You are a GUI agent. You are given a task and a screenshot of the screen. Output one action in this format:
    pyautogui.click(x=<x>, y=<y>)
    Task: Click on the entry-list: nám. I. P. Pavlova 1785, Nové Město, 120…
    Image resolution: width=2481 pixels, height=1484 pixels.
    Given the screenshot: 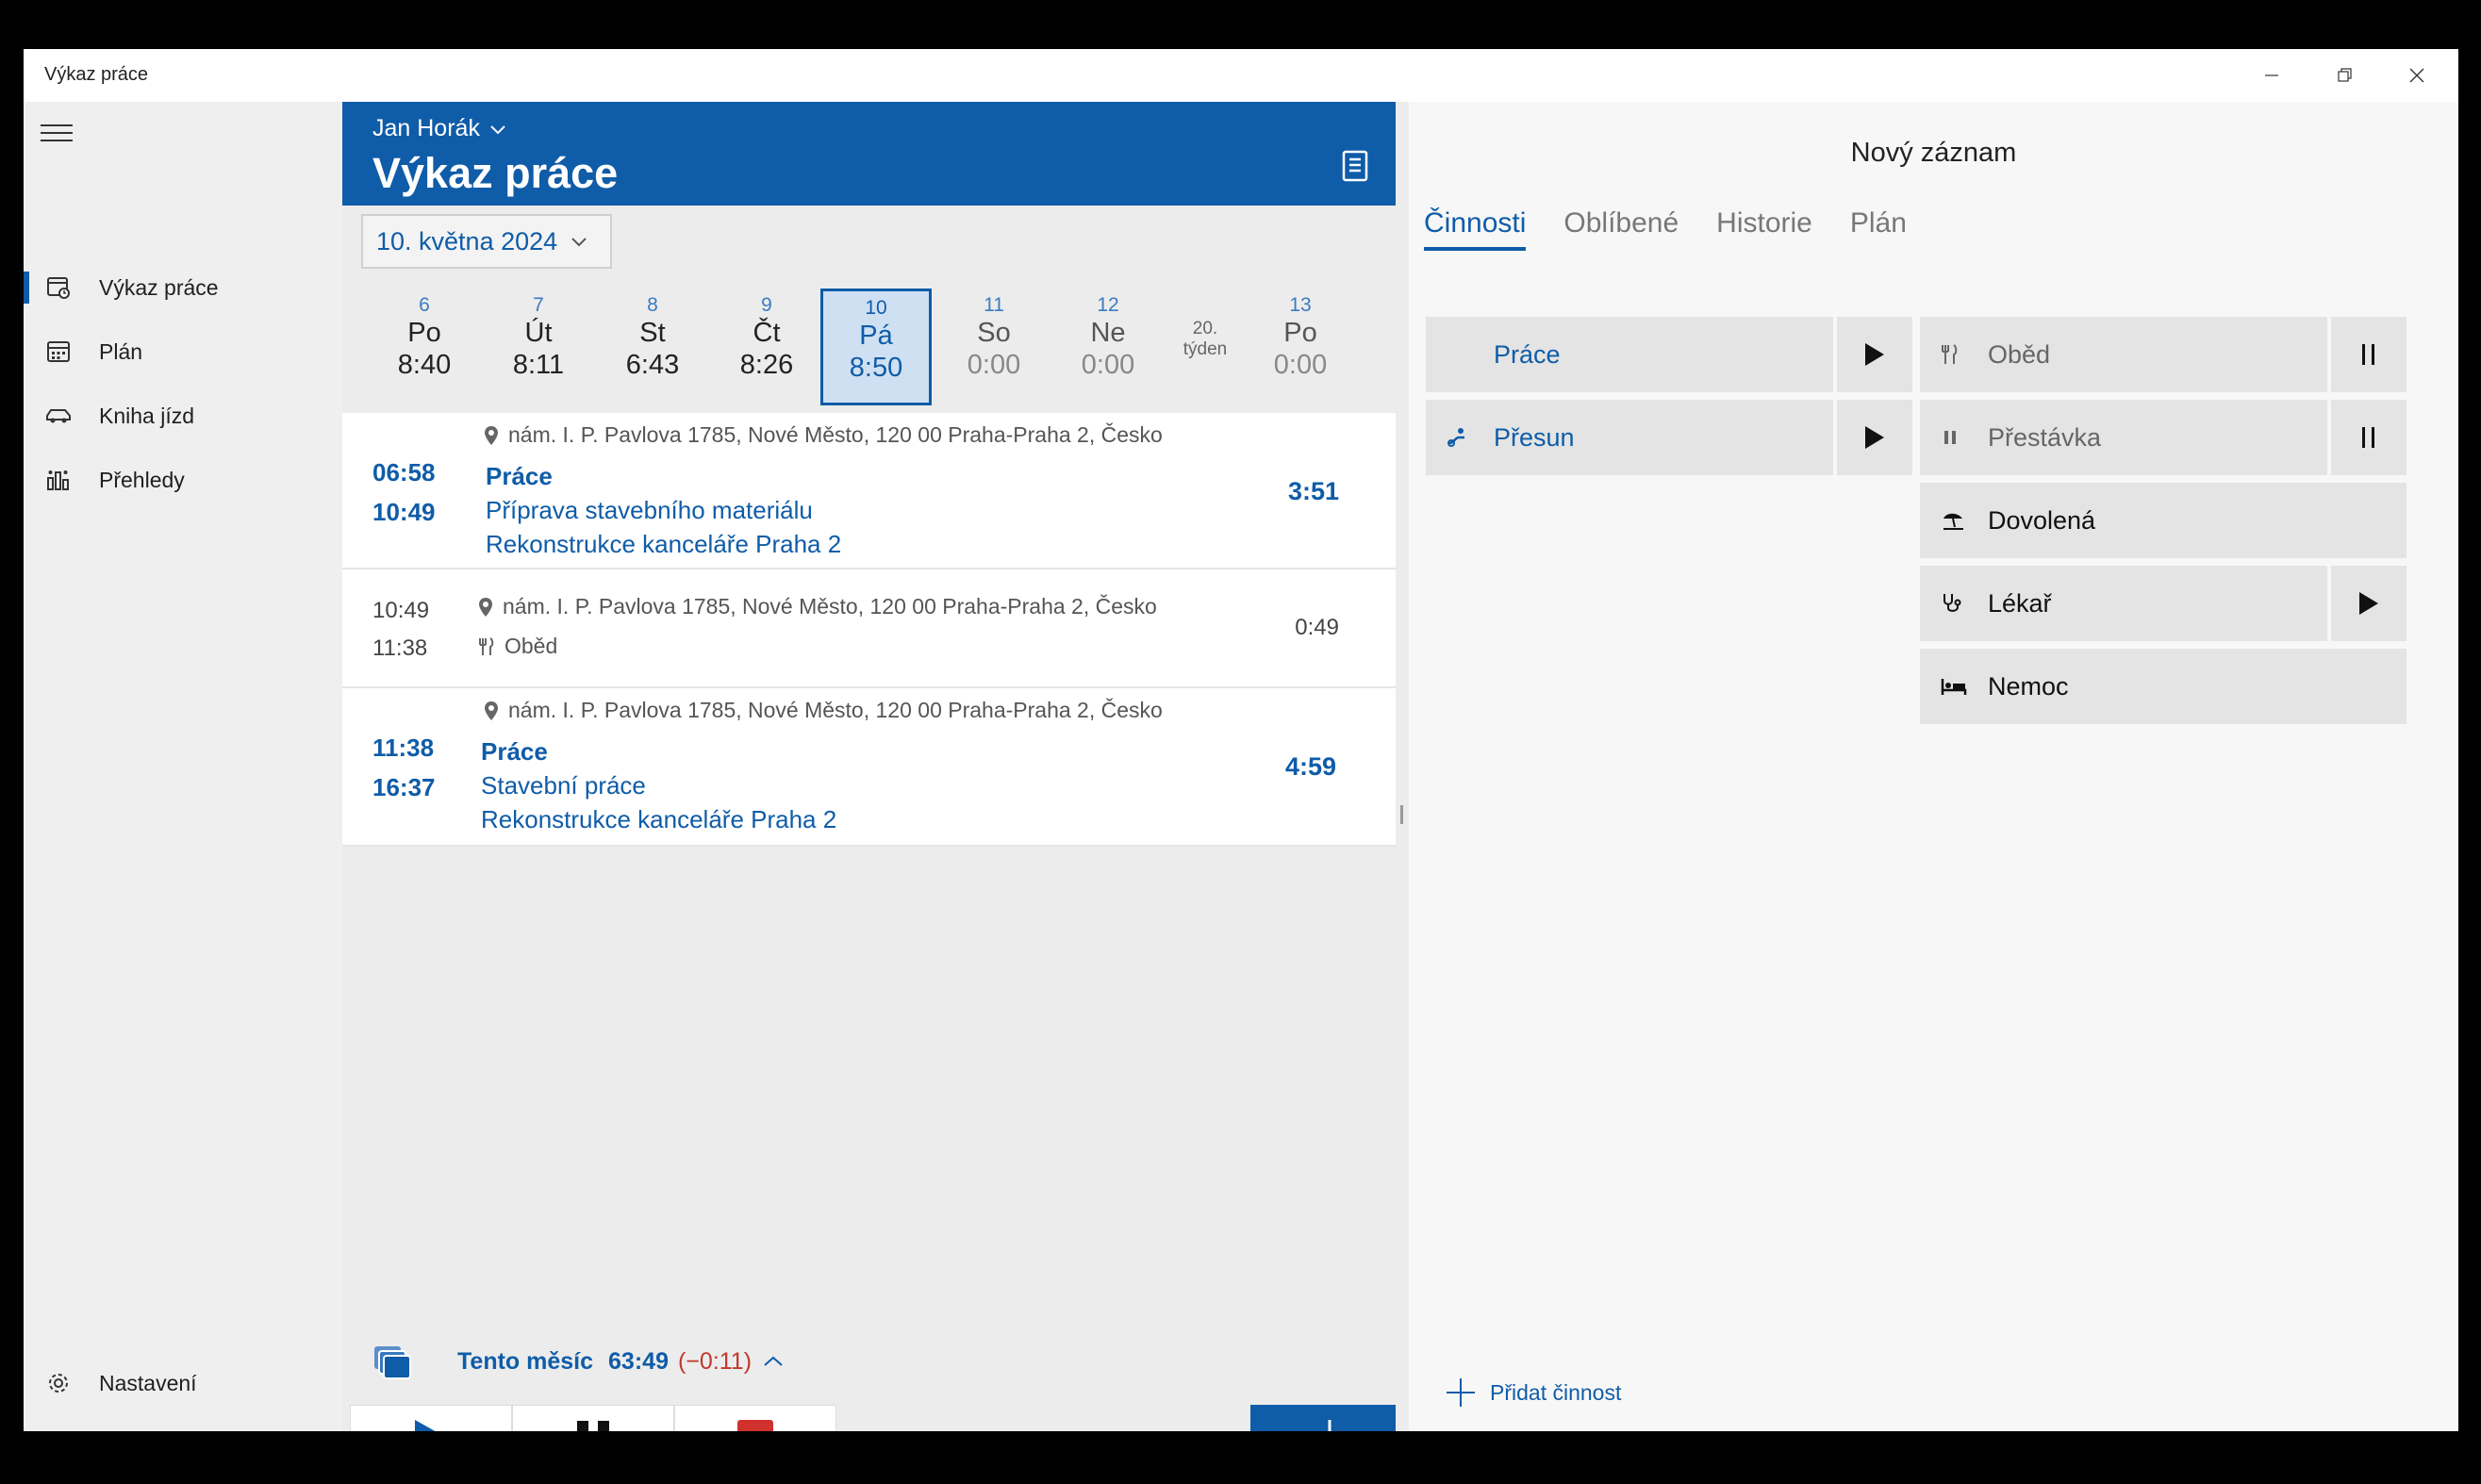 What is the action you would take?
    pyautogui.click(x=869, y=630)
    